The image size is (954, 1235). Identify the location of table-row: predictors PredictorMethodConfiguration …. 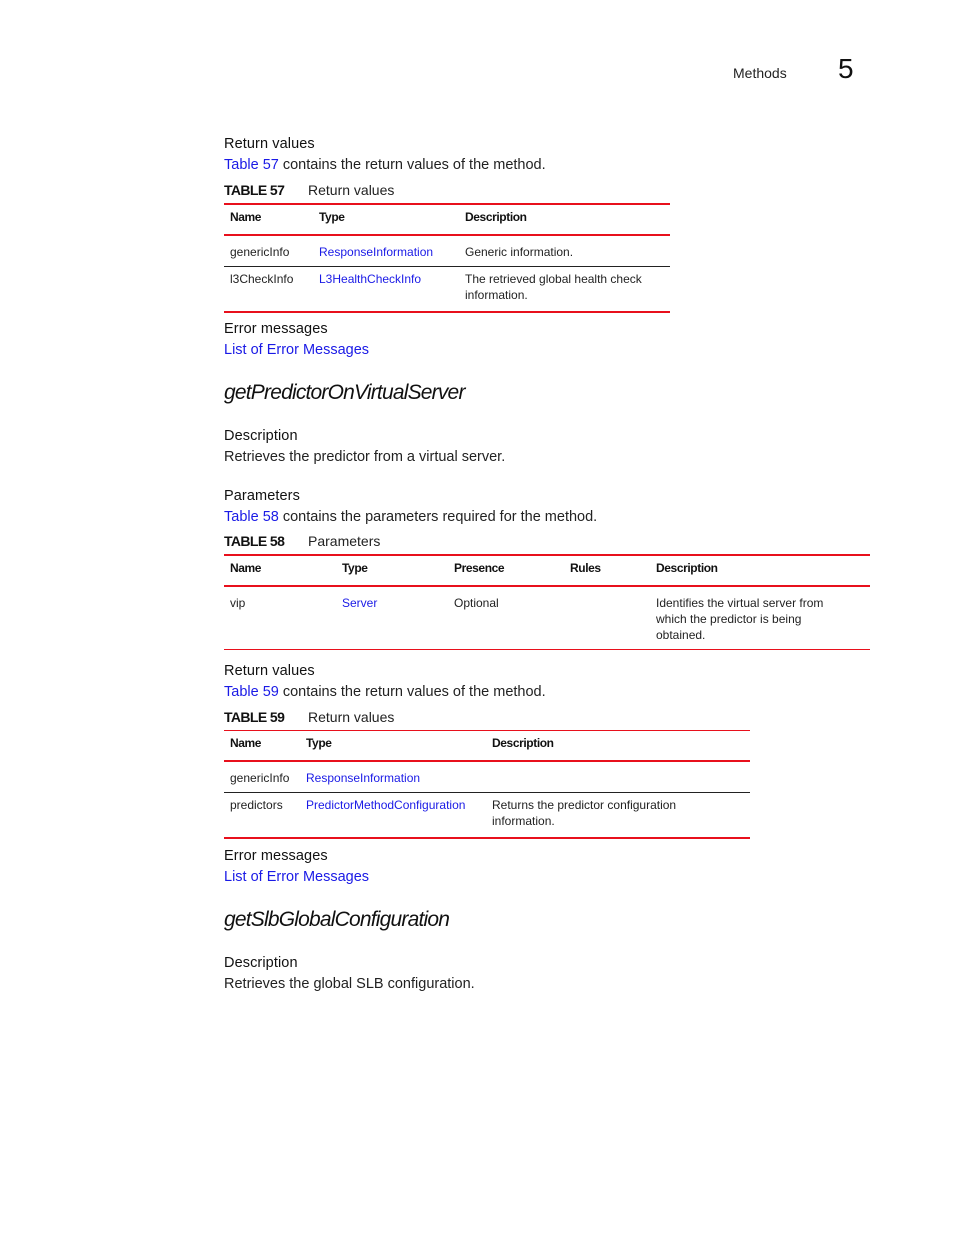
(487, 816).